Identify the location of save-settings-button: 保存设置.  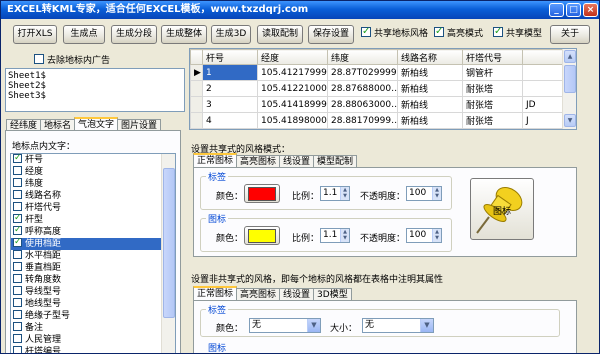
(331, 34).